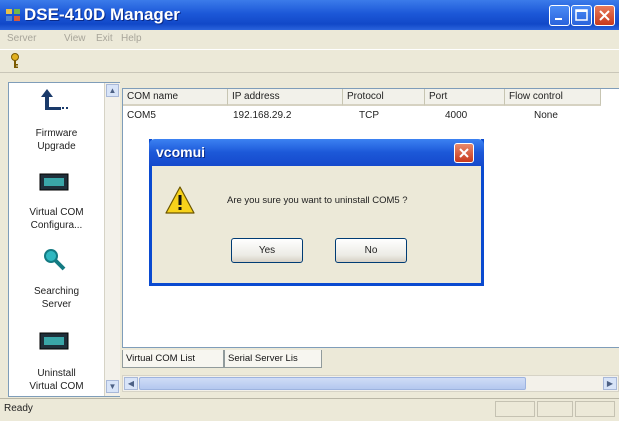 The image size is (619, 421). What do you see at coordinates (181, 152) in the screenshot?
I see `dialog-title: vcomui` at bounding box center [181, 152].